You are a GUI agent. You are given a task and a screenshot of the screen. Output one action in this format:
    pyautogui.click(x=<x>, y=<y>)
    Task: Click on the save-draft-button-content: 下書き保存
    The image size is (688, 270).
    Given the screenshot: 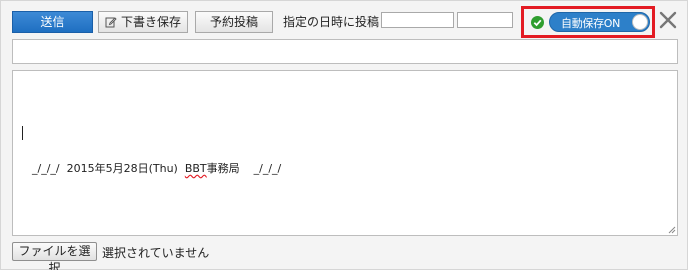 What is the action you would take?
    pyautogui.click(x=143, y=22)
    